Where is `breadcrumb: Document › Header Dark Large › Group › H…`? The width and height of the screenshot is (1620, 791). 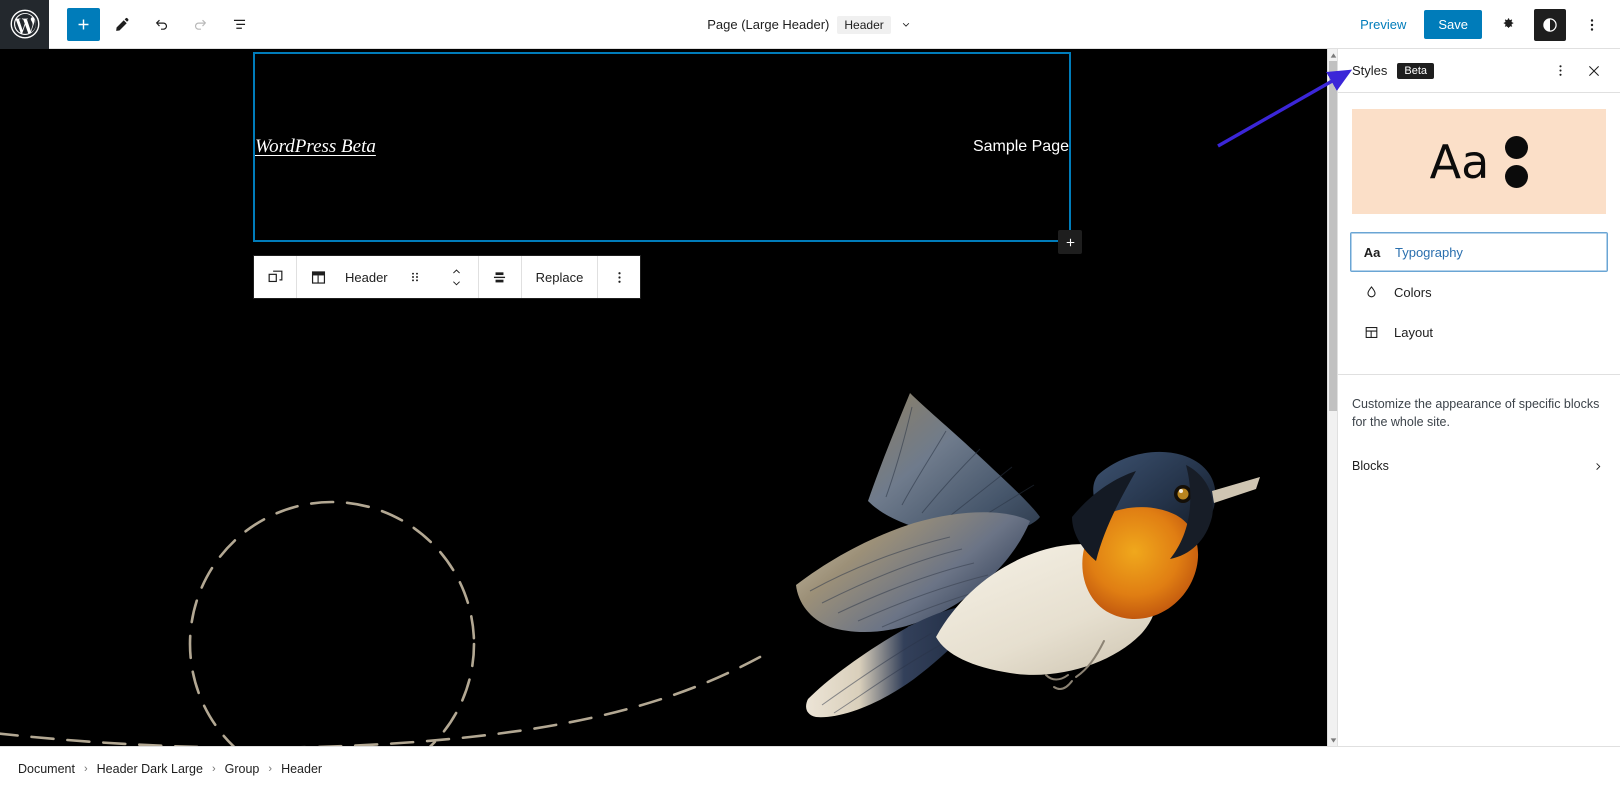 breadcrumb: Document › Header Dark Large › Group › H… is located at coordinates (810, 768).